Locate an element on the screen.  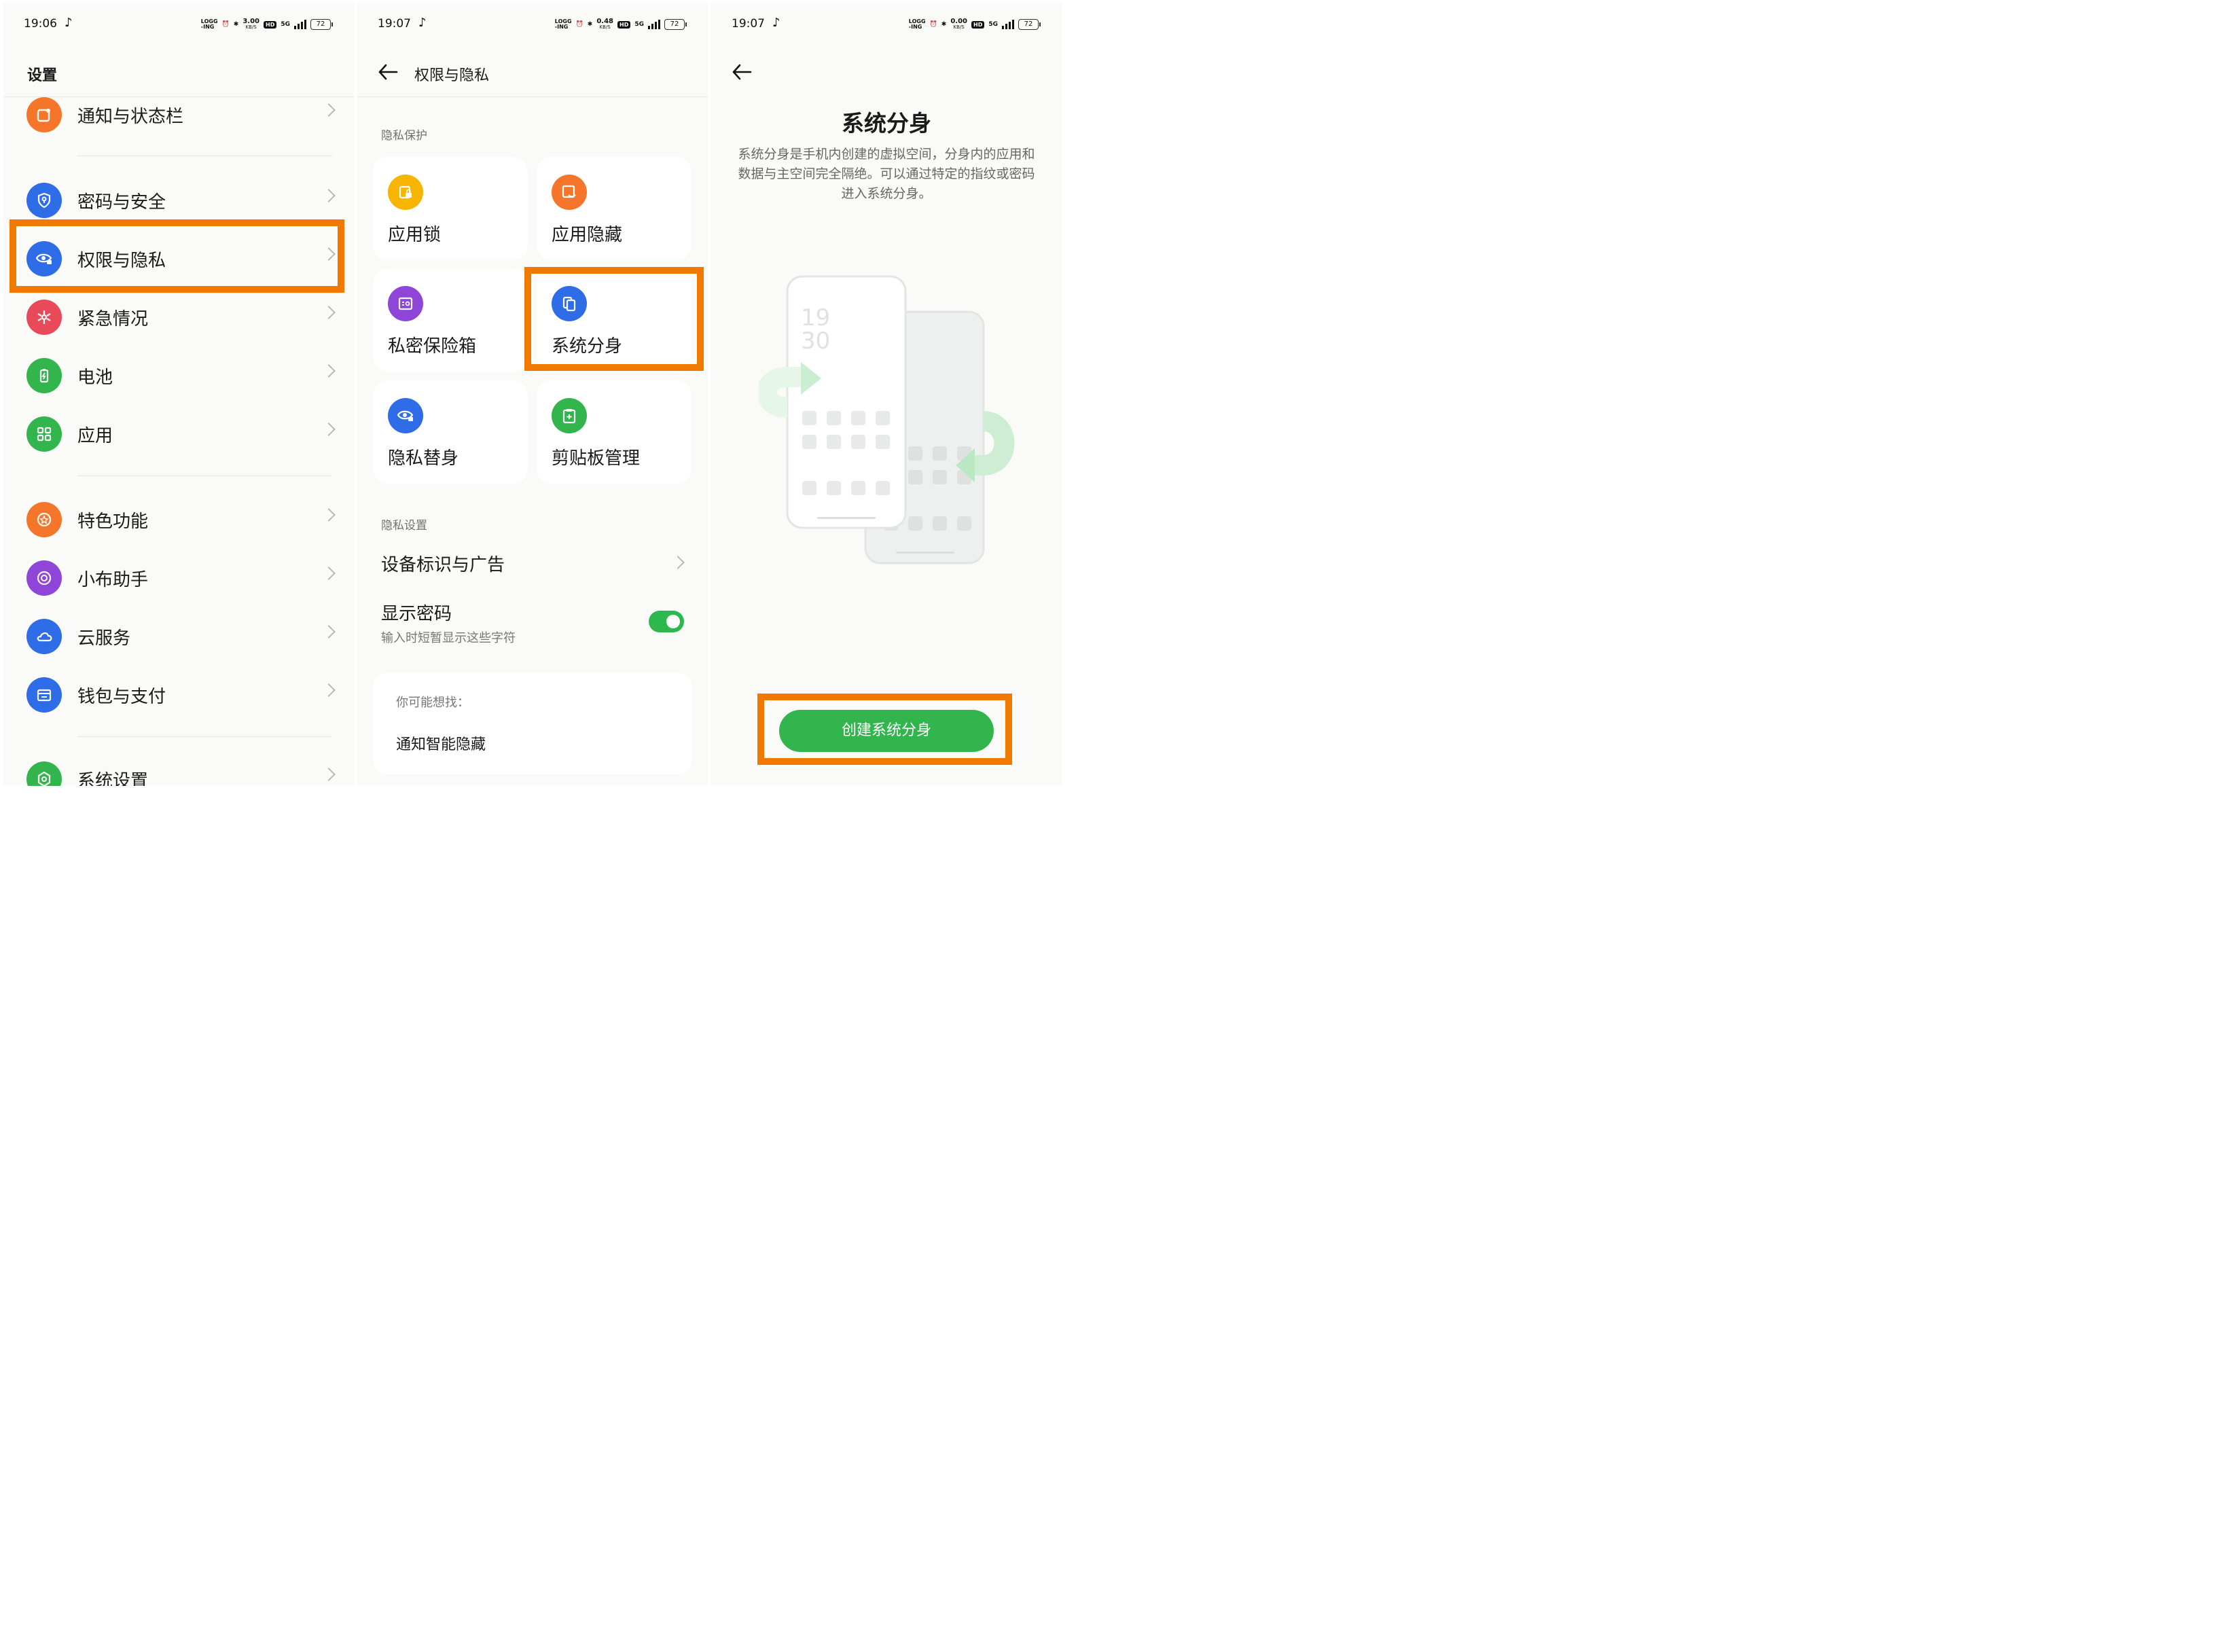
card-private-safe: 私密保险箱 is located at coordinates (451, 320).